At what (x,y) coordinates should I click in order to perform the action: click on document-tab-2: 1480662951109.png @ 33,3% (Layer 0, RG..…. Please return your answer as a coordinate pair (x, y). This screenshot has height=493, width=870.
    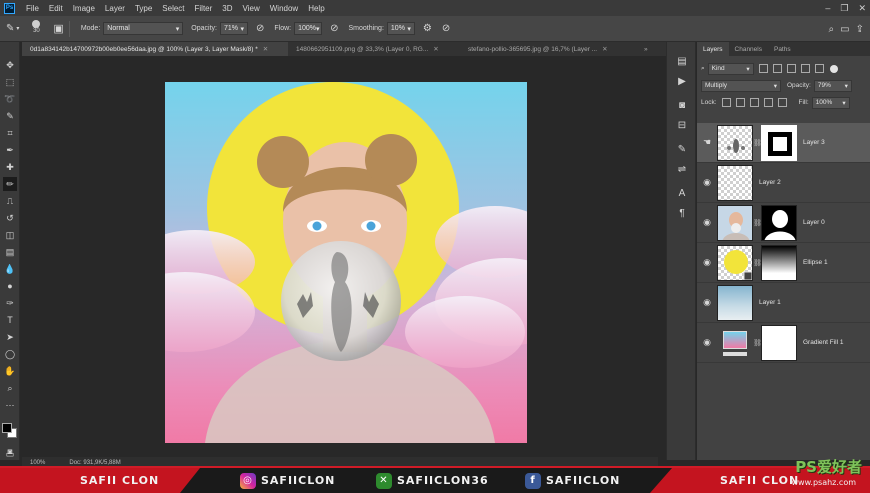
    Looking at the image, I should click on (374, 49).